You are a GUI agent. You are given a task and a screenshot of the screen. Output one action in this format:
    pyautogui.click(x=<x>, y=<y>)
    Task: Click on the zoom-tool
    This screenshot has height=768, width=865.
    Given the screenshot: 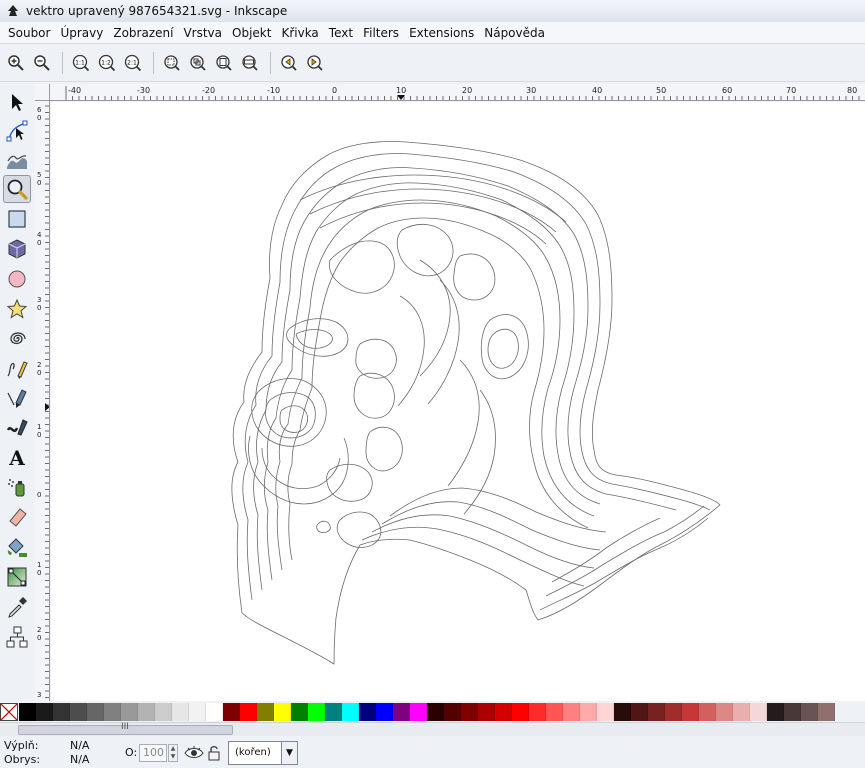 What is the action you would take?
    pyautogui.click(x=17, y=189)
    